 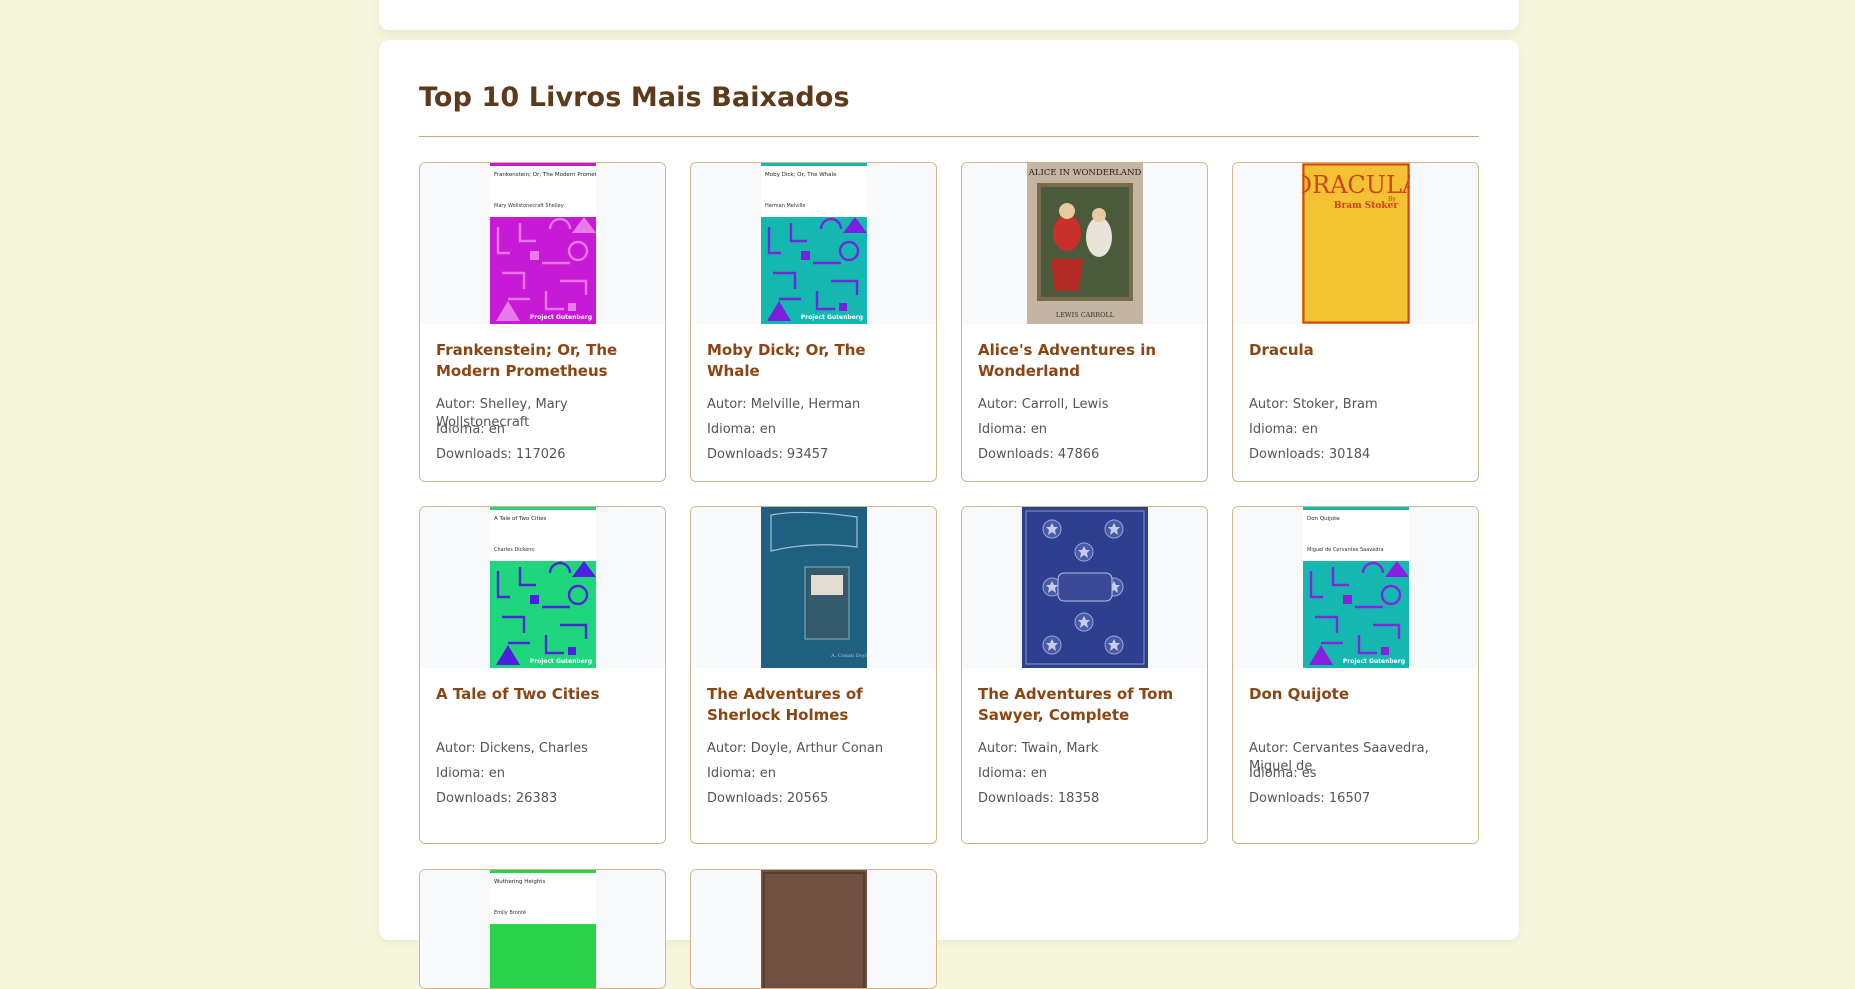 What do you see at coordinates (795, 748) in the screenshot?
I see `book-author: Autor: Doyle, Arthur Conan` at bounding box center [795, 748].